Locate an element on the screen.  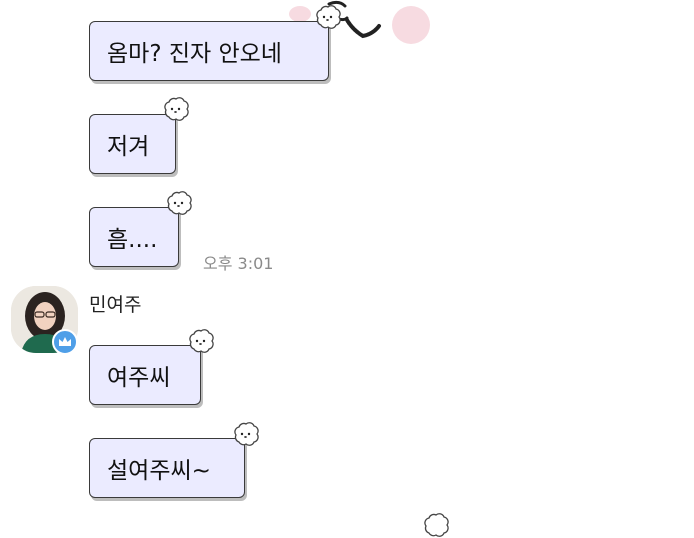
message-timestamp: 오후 3:01 is located at coordinates (238, 263).